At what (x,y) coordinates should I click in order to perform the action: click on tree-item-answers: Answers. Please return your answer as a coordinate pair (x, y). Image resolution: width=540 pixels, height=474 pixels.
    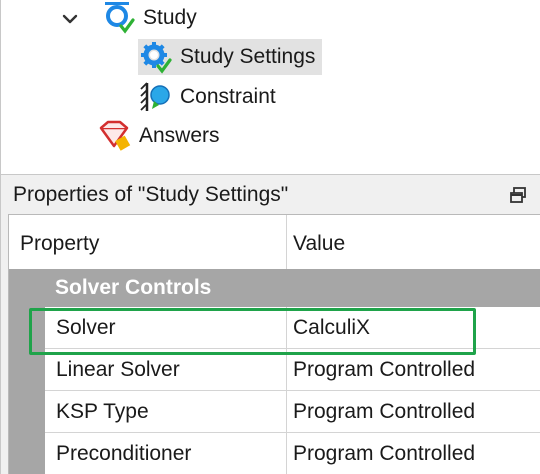
    Looking at the image, I should click on (158, 136).